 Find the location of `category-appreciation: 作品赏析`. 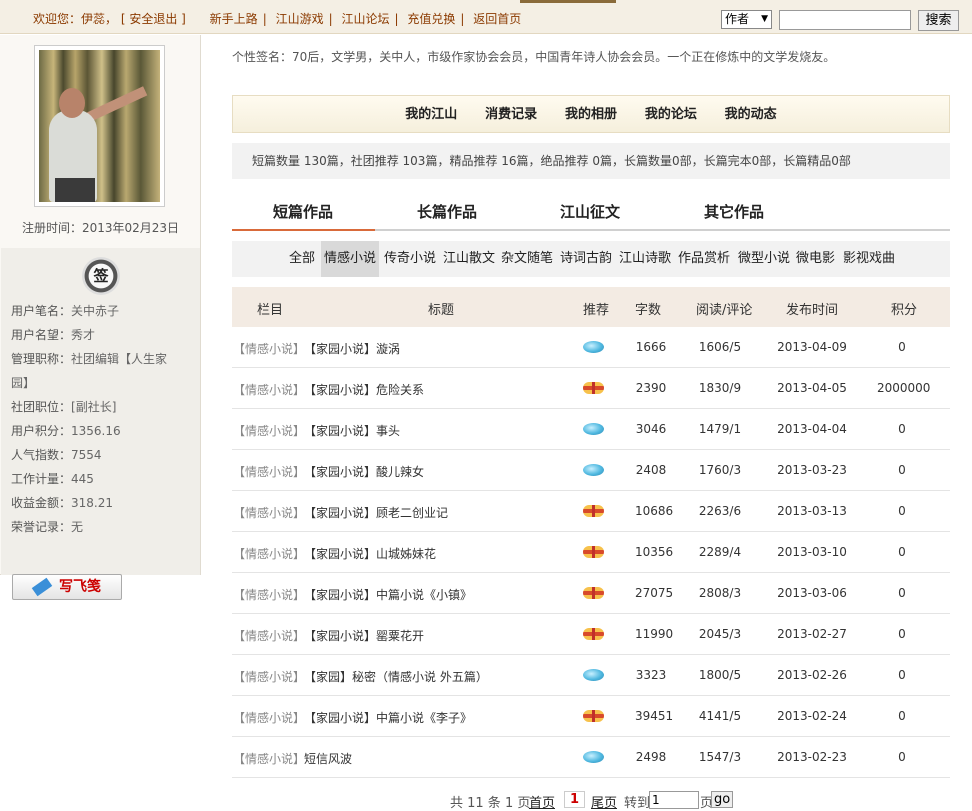

category-appreciation: 作品赏析 is located at coordinates (704, 259).